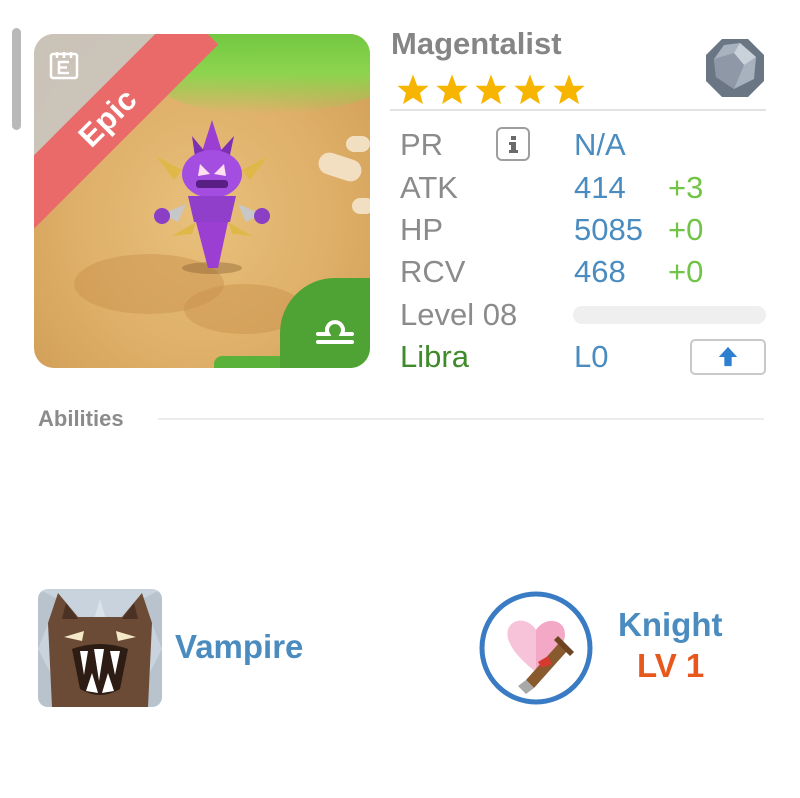 The image size is (800, 798). Describe the element at coordinates (422, 144) in the screenshot. I see `pr-label: PR` at that location.